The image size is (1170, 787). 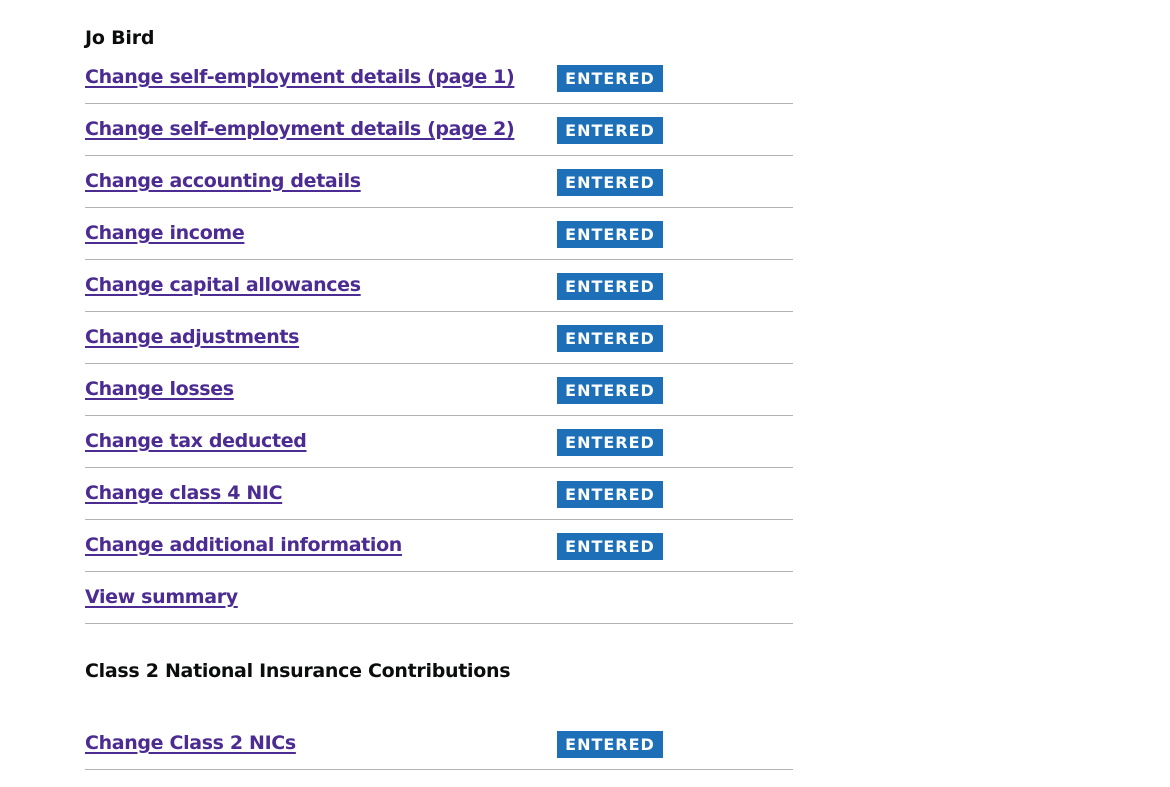 What do you see at coordinates (184, 493) in the screenshot?
I see `change-class-4-nic-link: Change class 4 NIC` at bounding box center [184, 493].